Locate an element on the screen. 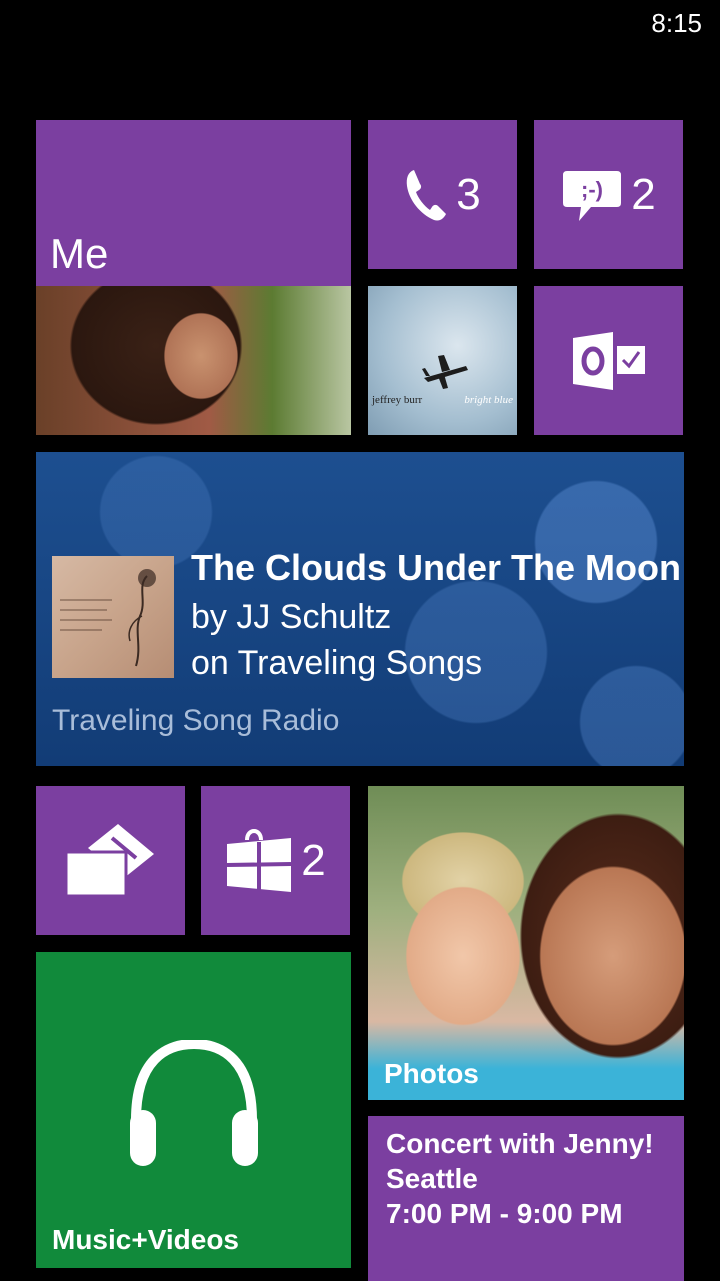  store-icon is located at coordinates (259, 860).